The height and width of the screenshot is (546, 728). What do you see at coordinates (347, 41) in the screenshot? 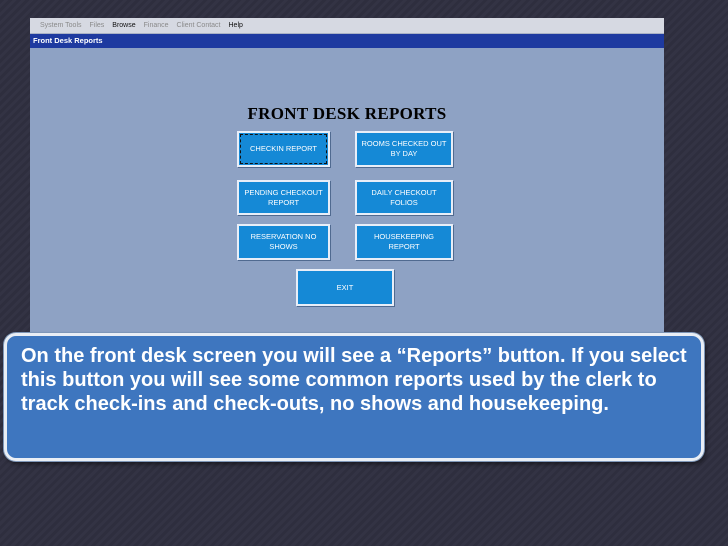
I see `window-title: Front Desk Reports` at bounding box center [347, 41].